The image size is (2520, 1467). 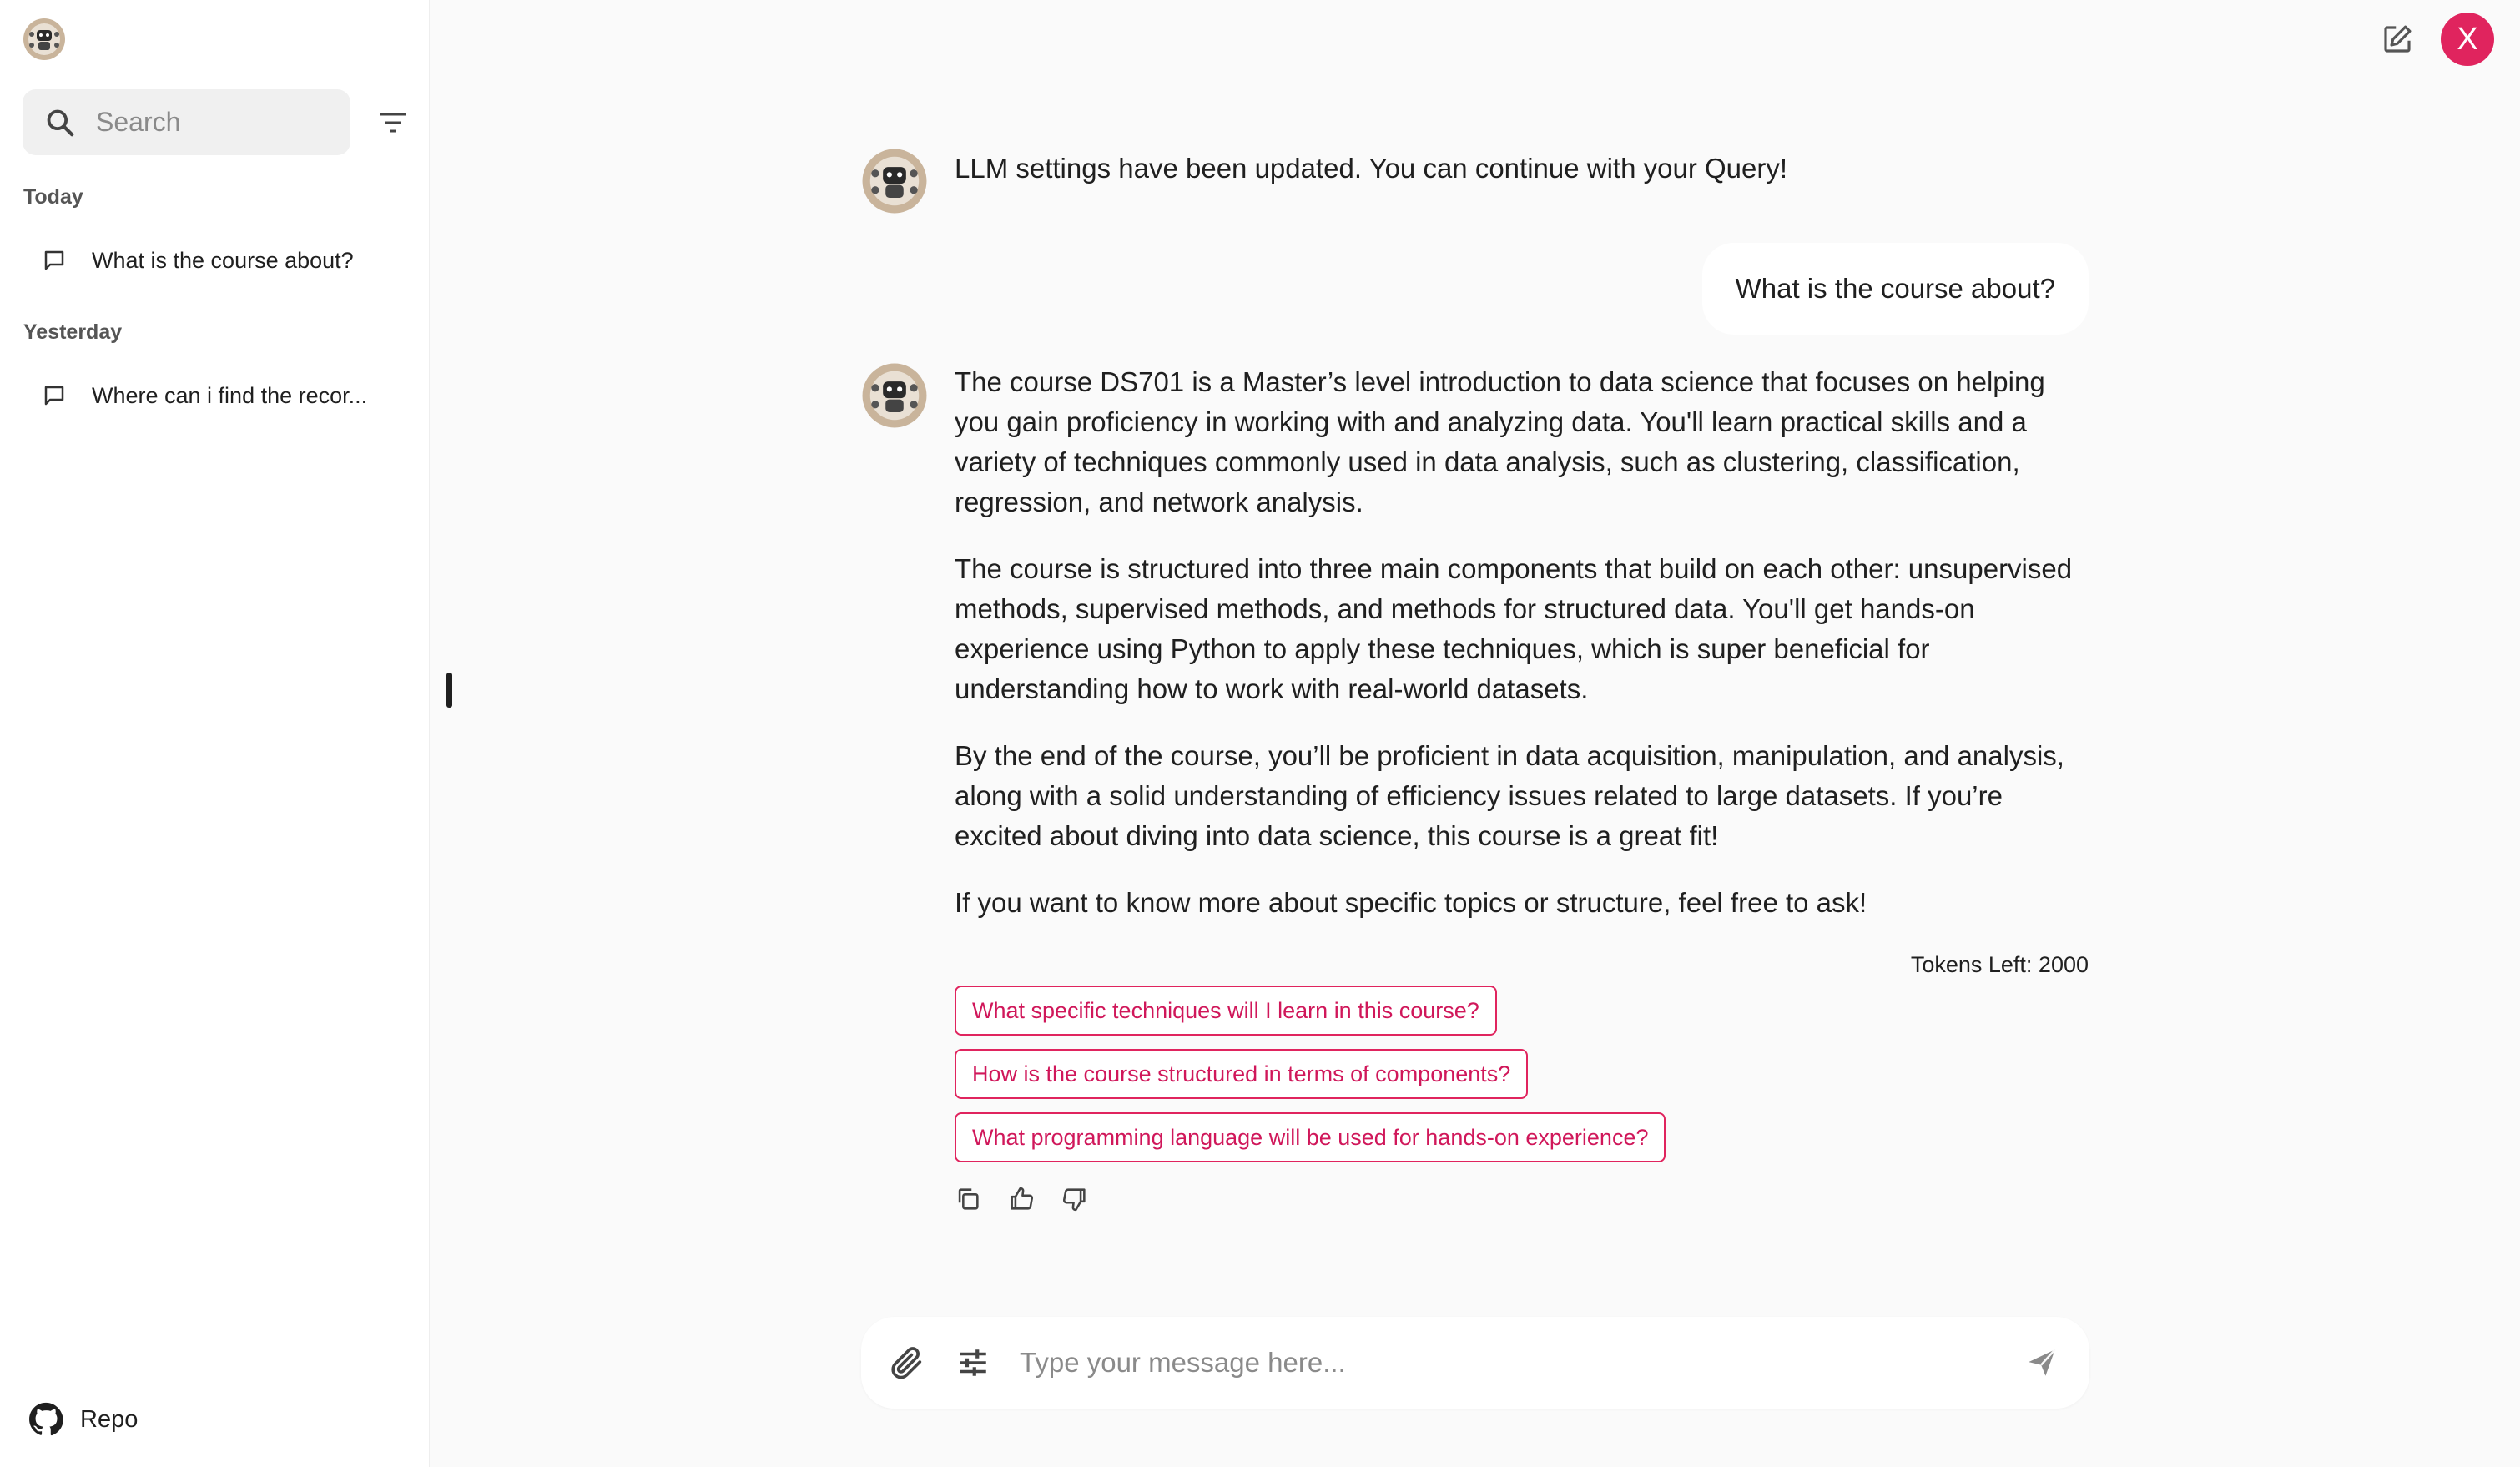 I want to click on user-avatar: X, so click(x=2467, y=39).